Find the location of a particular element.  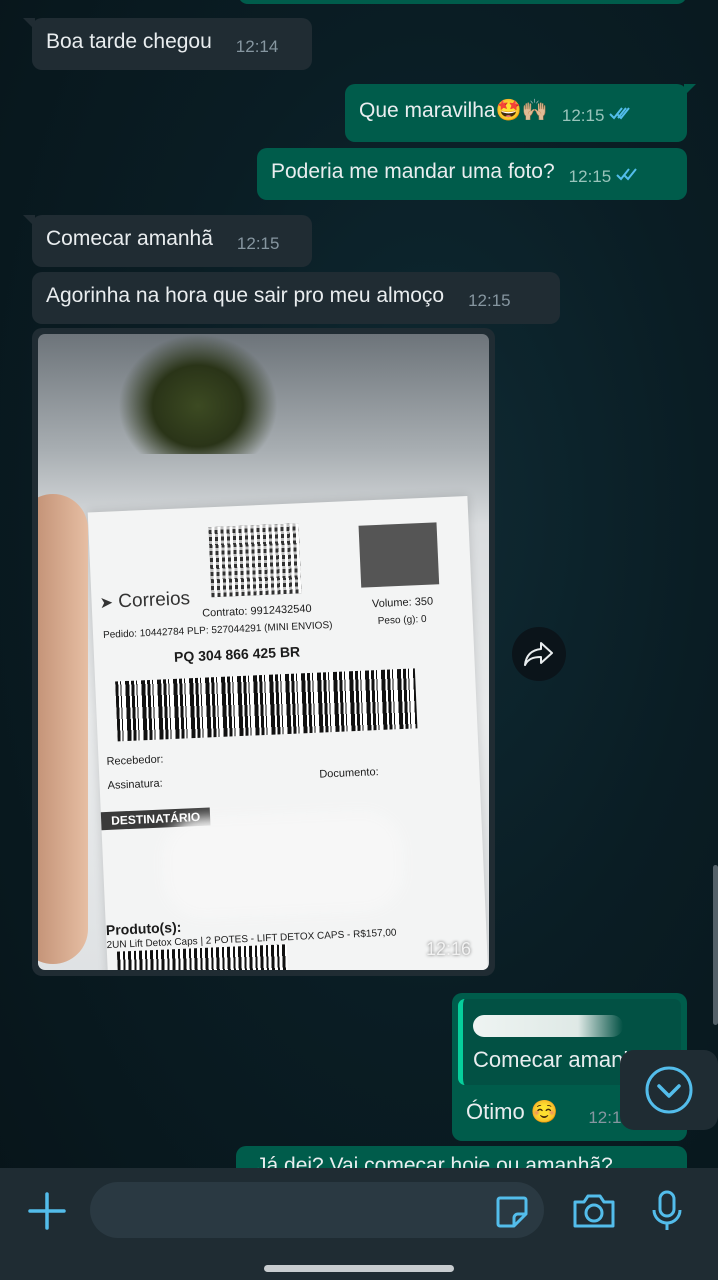

message-text: Poderia me mandar uma foto? is located at coordinates (413, 171).